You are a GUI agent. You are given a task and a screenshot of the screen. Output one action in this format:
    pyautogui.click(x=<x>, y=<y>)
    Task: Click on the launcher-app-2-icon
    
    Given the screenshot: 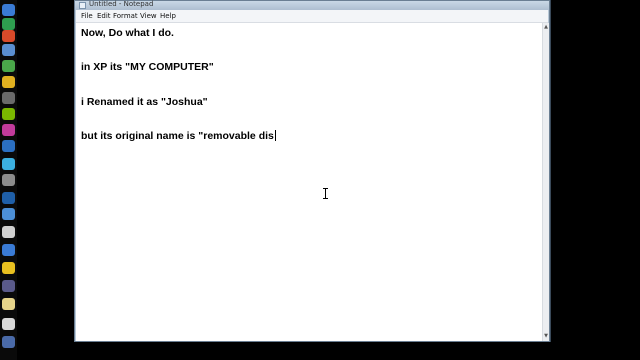 What is the action you would take?
    pyautogui.click(x=8, y=24)
    